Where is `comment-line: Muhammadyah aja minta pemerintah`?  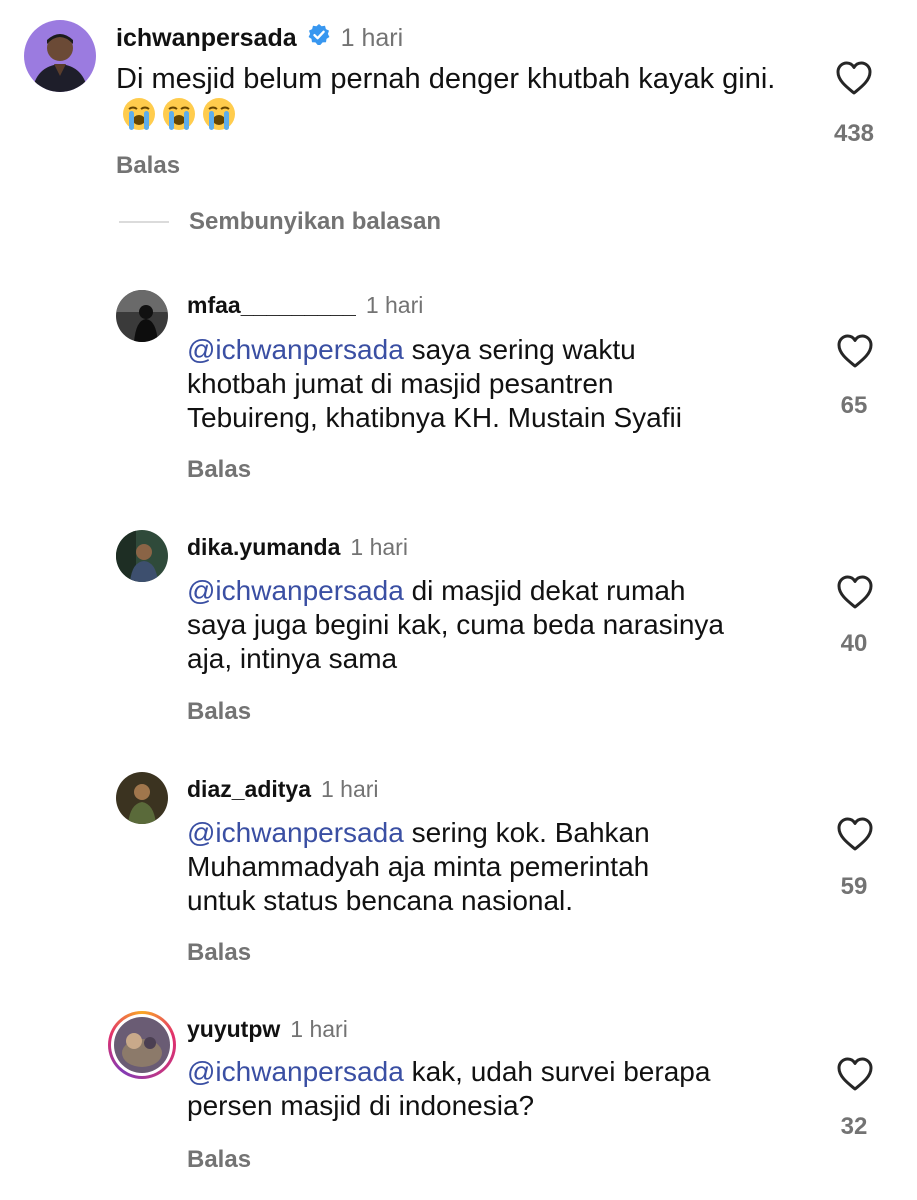 comment-line: Muhammadyah aja minta pemerintah is located at coordinates (418, 867).